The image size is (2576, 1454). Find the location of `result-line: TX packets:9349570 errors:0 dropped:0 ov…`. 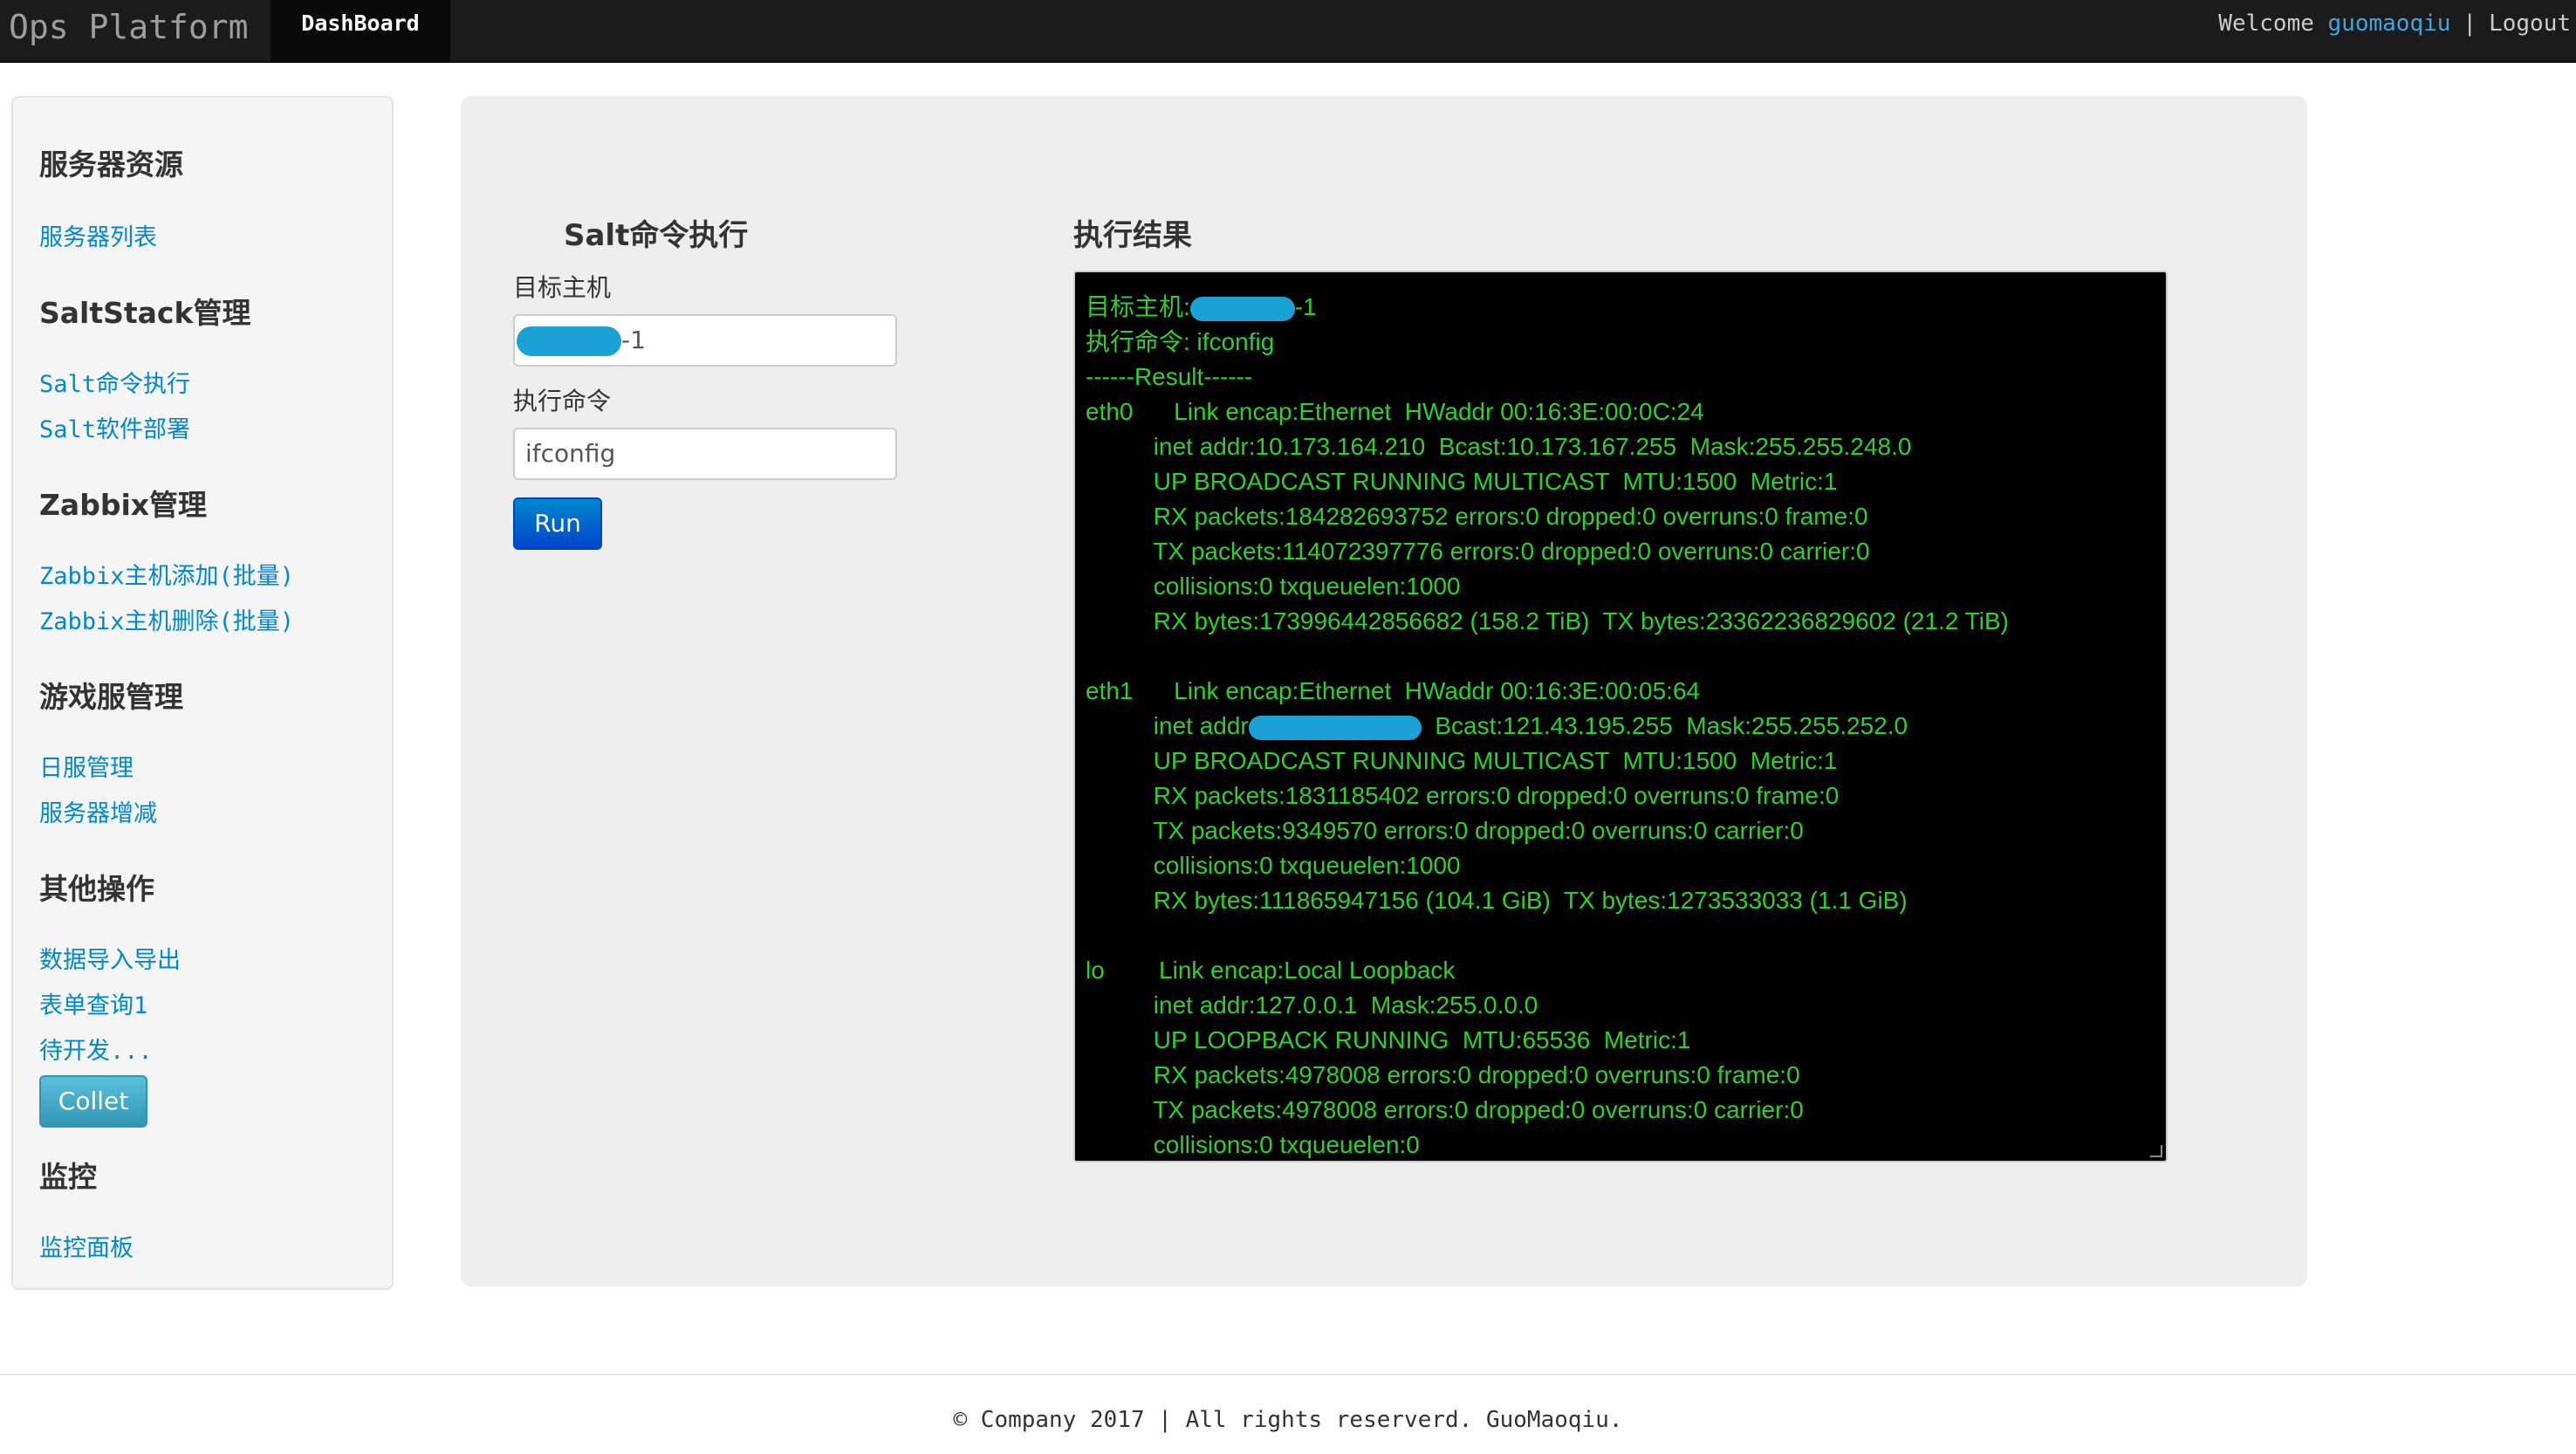

result-line: TX packets:9349570 errors:0 dropped:0 ov… is located at coordinates (1445, 830).